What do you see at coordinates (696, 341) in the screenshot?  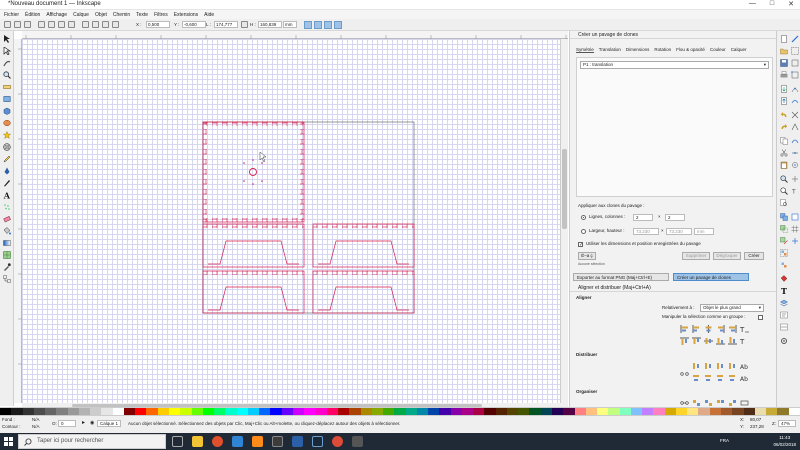 I see `align-top-icon` at bounding box center [696, 341].